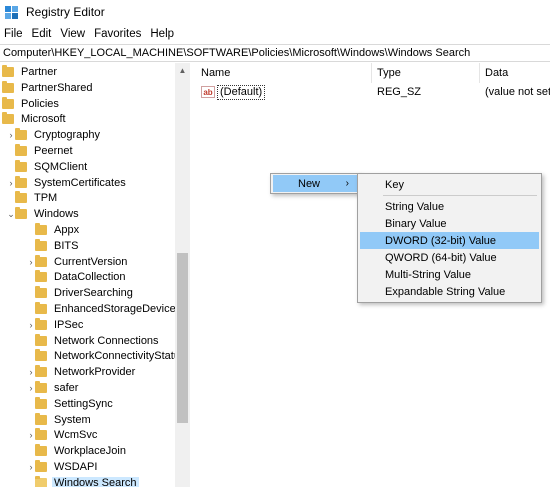  Describe the element at coordinates (95, 372) in the screenshot. I see `tree-item-label: NetworkProvider` at that location.